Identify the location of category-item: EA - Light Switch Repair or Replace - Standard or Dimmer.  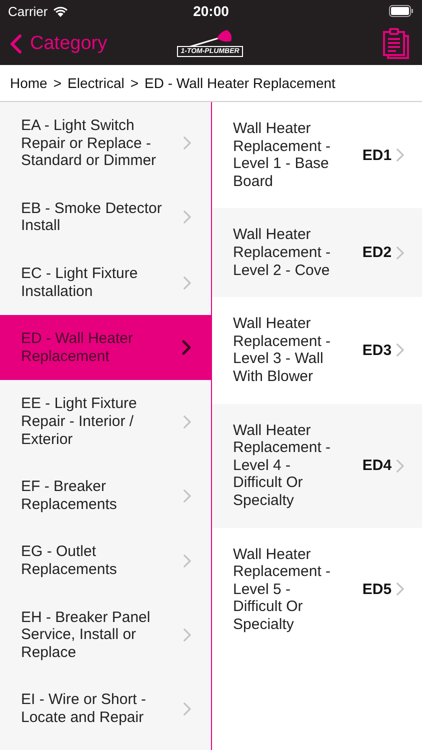
(105, 143).